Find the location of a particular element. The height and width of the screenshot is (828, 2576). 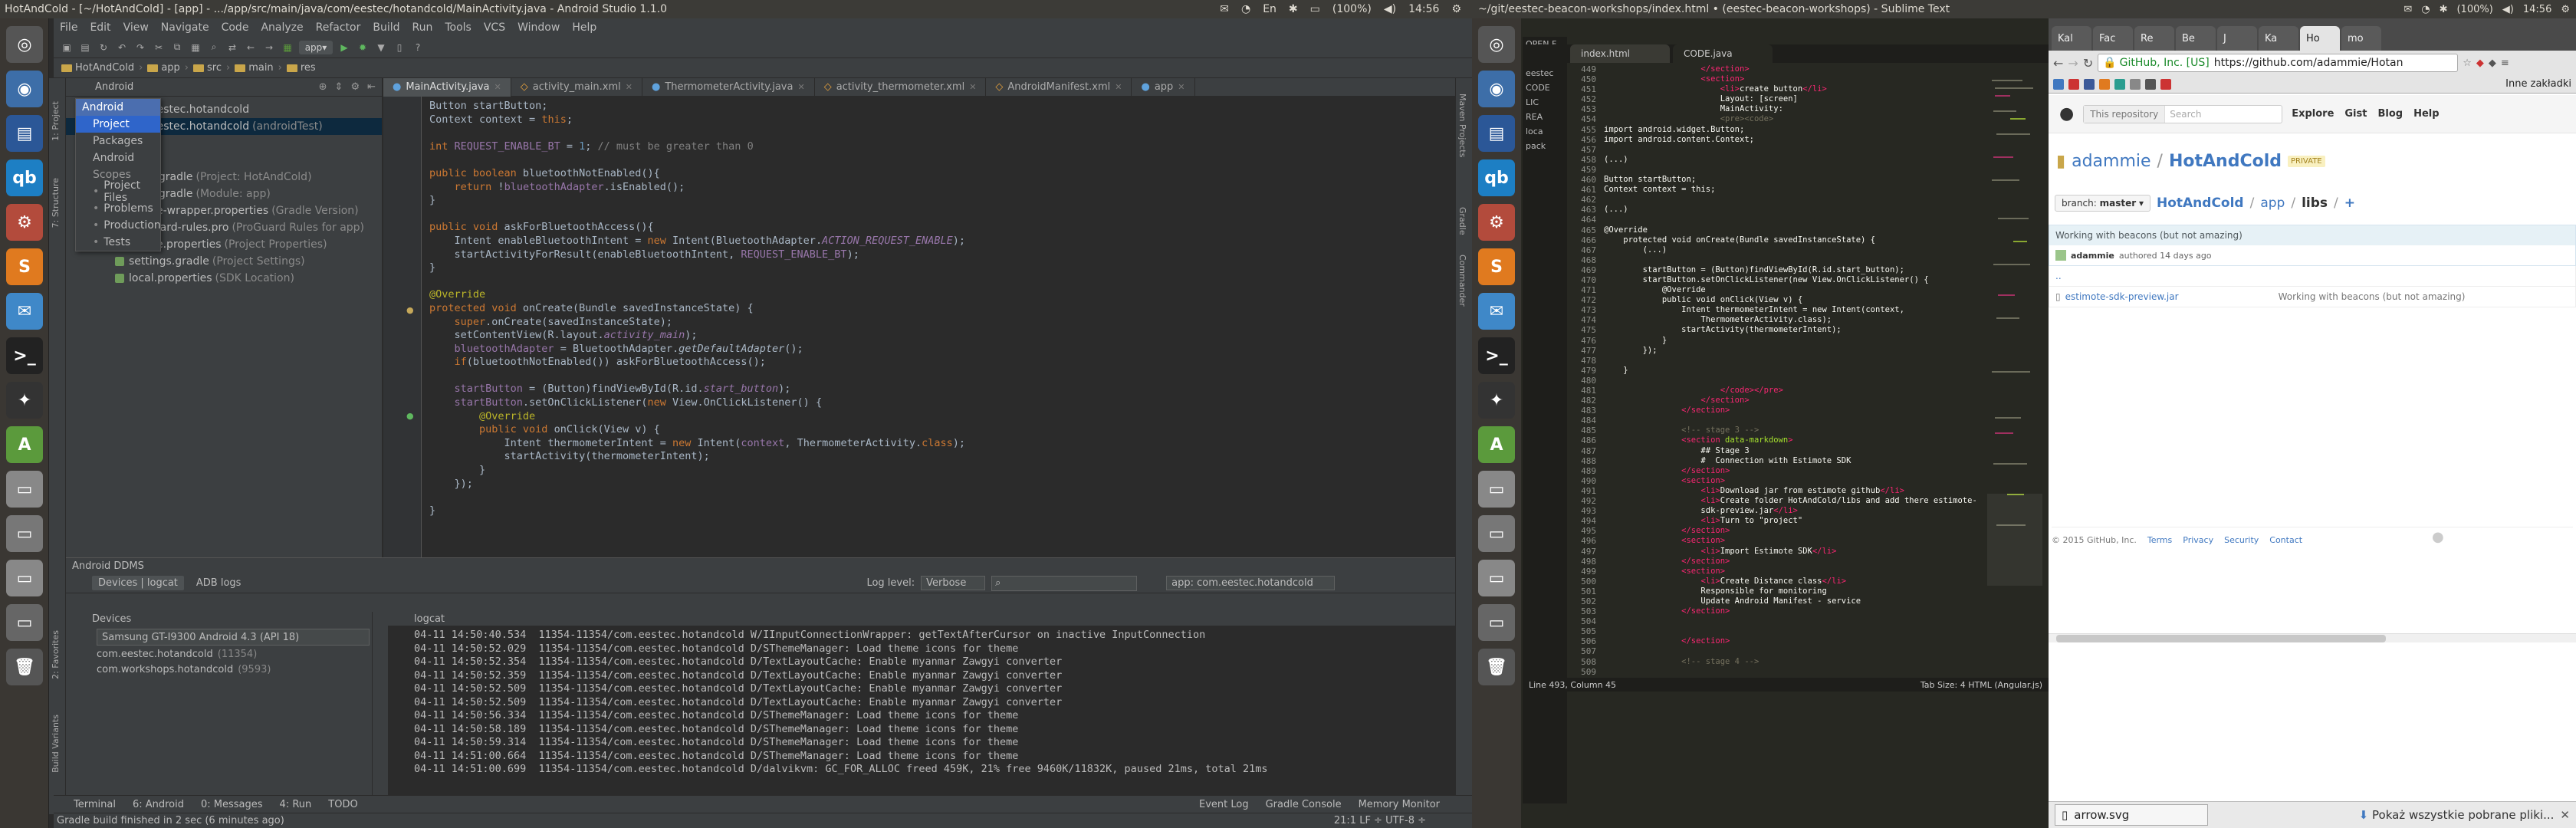

process-item: com.workshops.hotandcold (9593) is located at coordinates (219, 672).